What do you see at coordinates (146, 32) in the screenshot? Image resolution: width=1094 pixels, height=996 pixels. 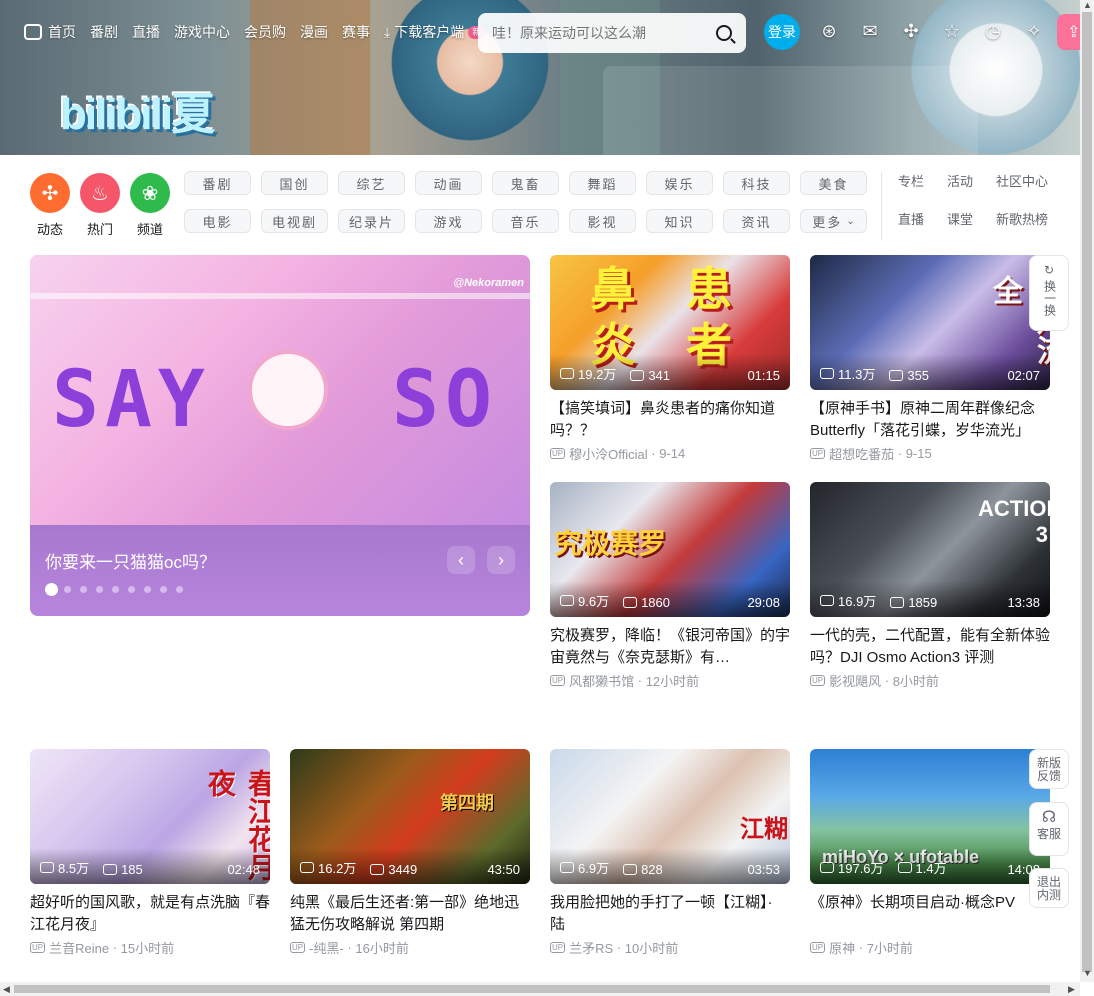 I see `nav-live: 直播` at bounding box center [146, 32].